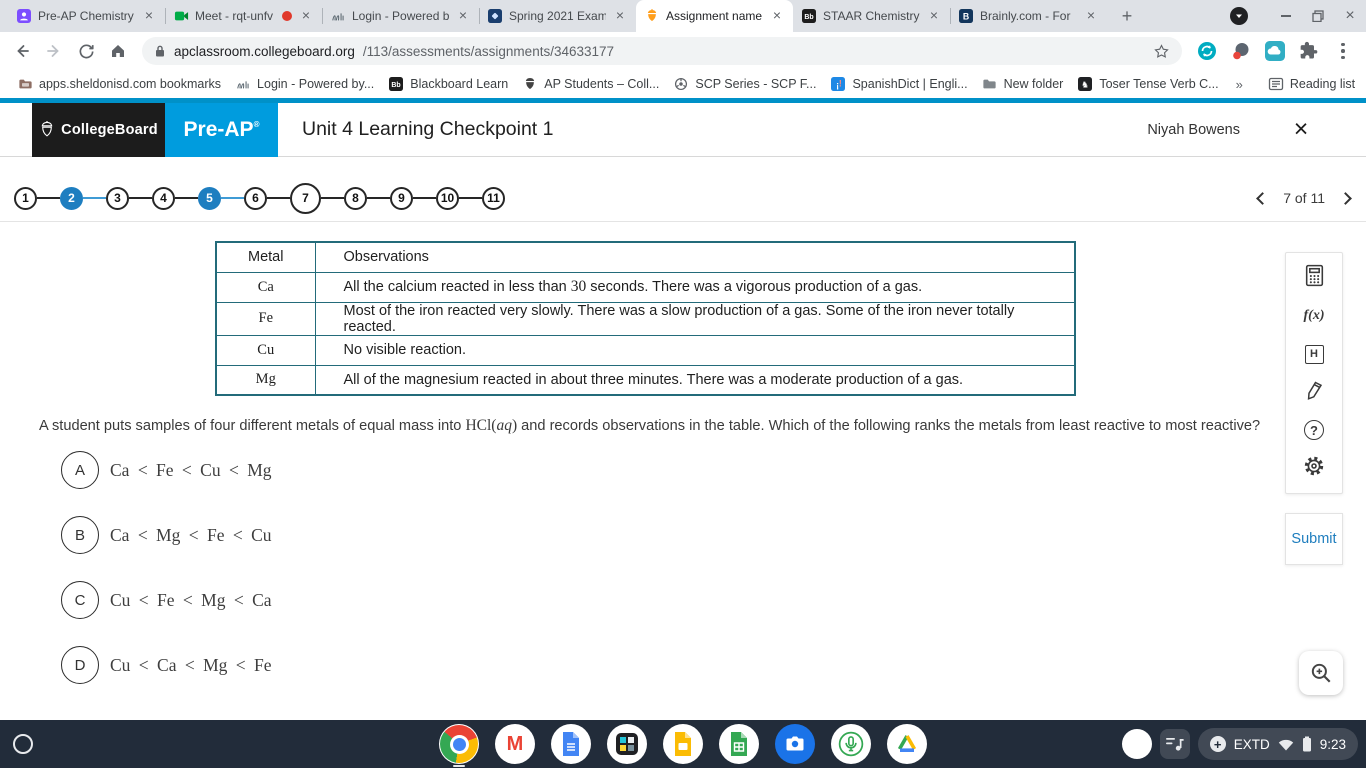  Describe the element at coordinates (1207, 51) in the screenshot. I see `extension-sync-button` at that location.